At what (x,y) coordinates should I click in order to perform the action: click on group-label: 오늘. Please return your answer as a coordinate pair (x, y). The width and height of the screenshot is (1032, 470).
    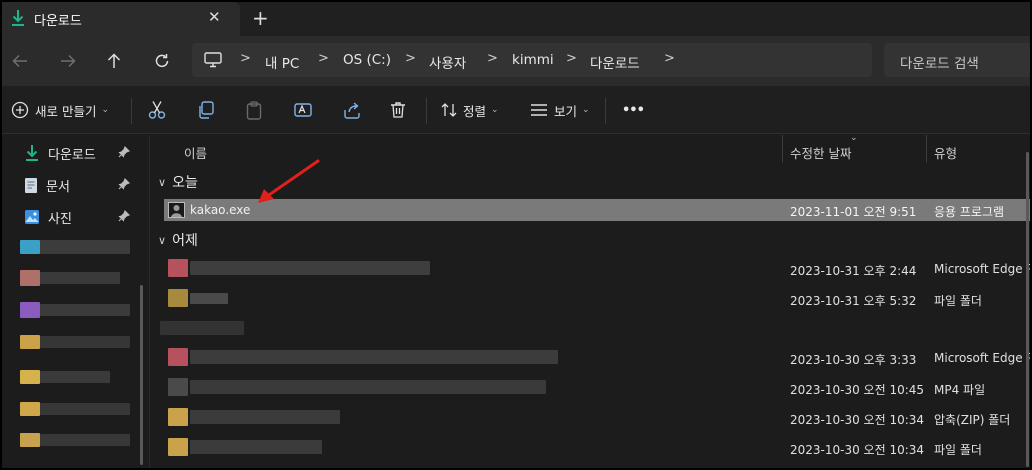
    Looking at the image, I should click on (185, 183).